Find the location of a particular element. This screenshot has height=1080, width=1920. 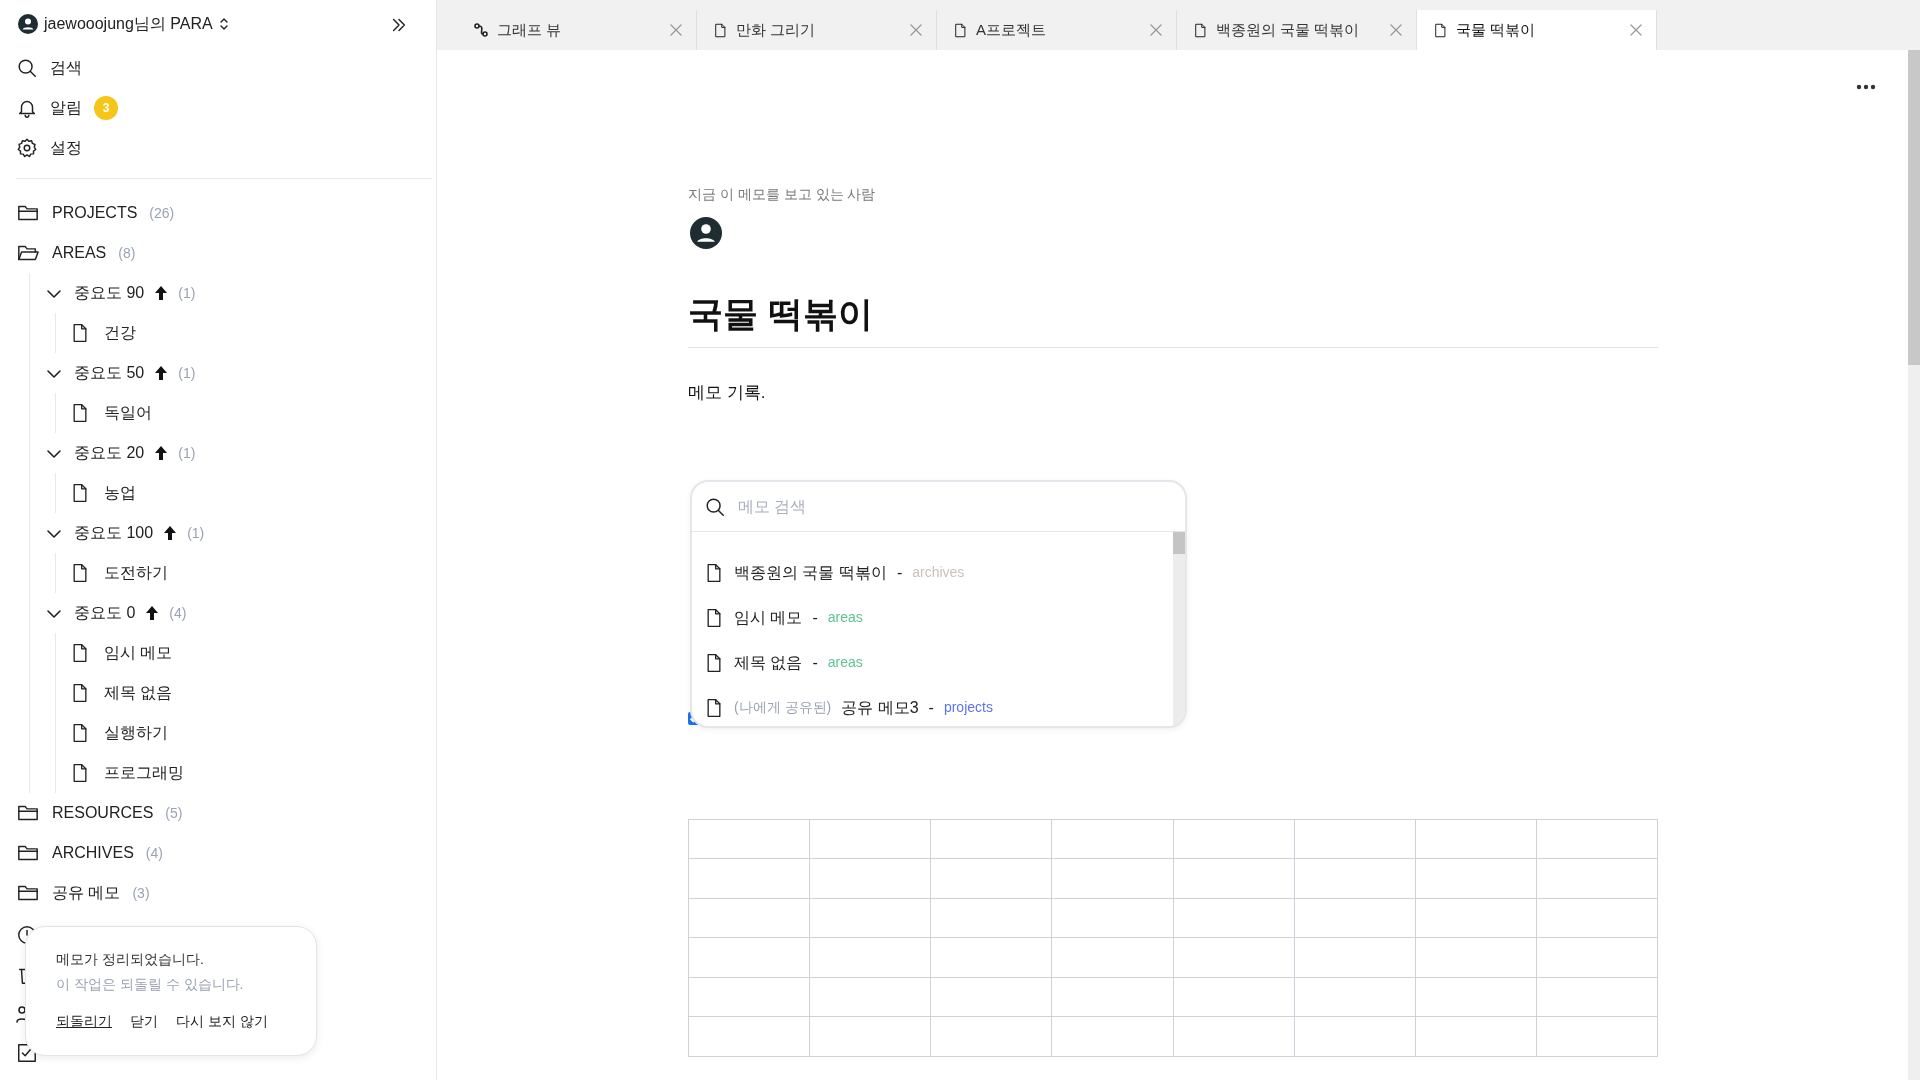

search-result: 제목 없음 - areas is located at coordinates (938, 662).